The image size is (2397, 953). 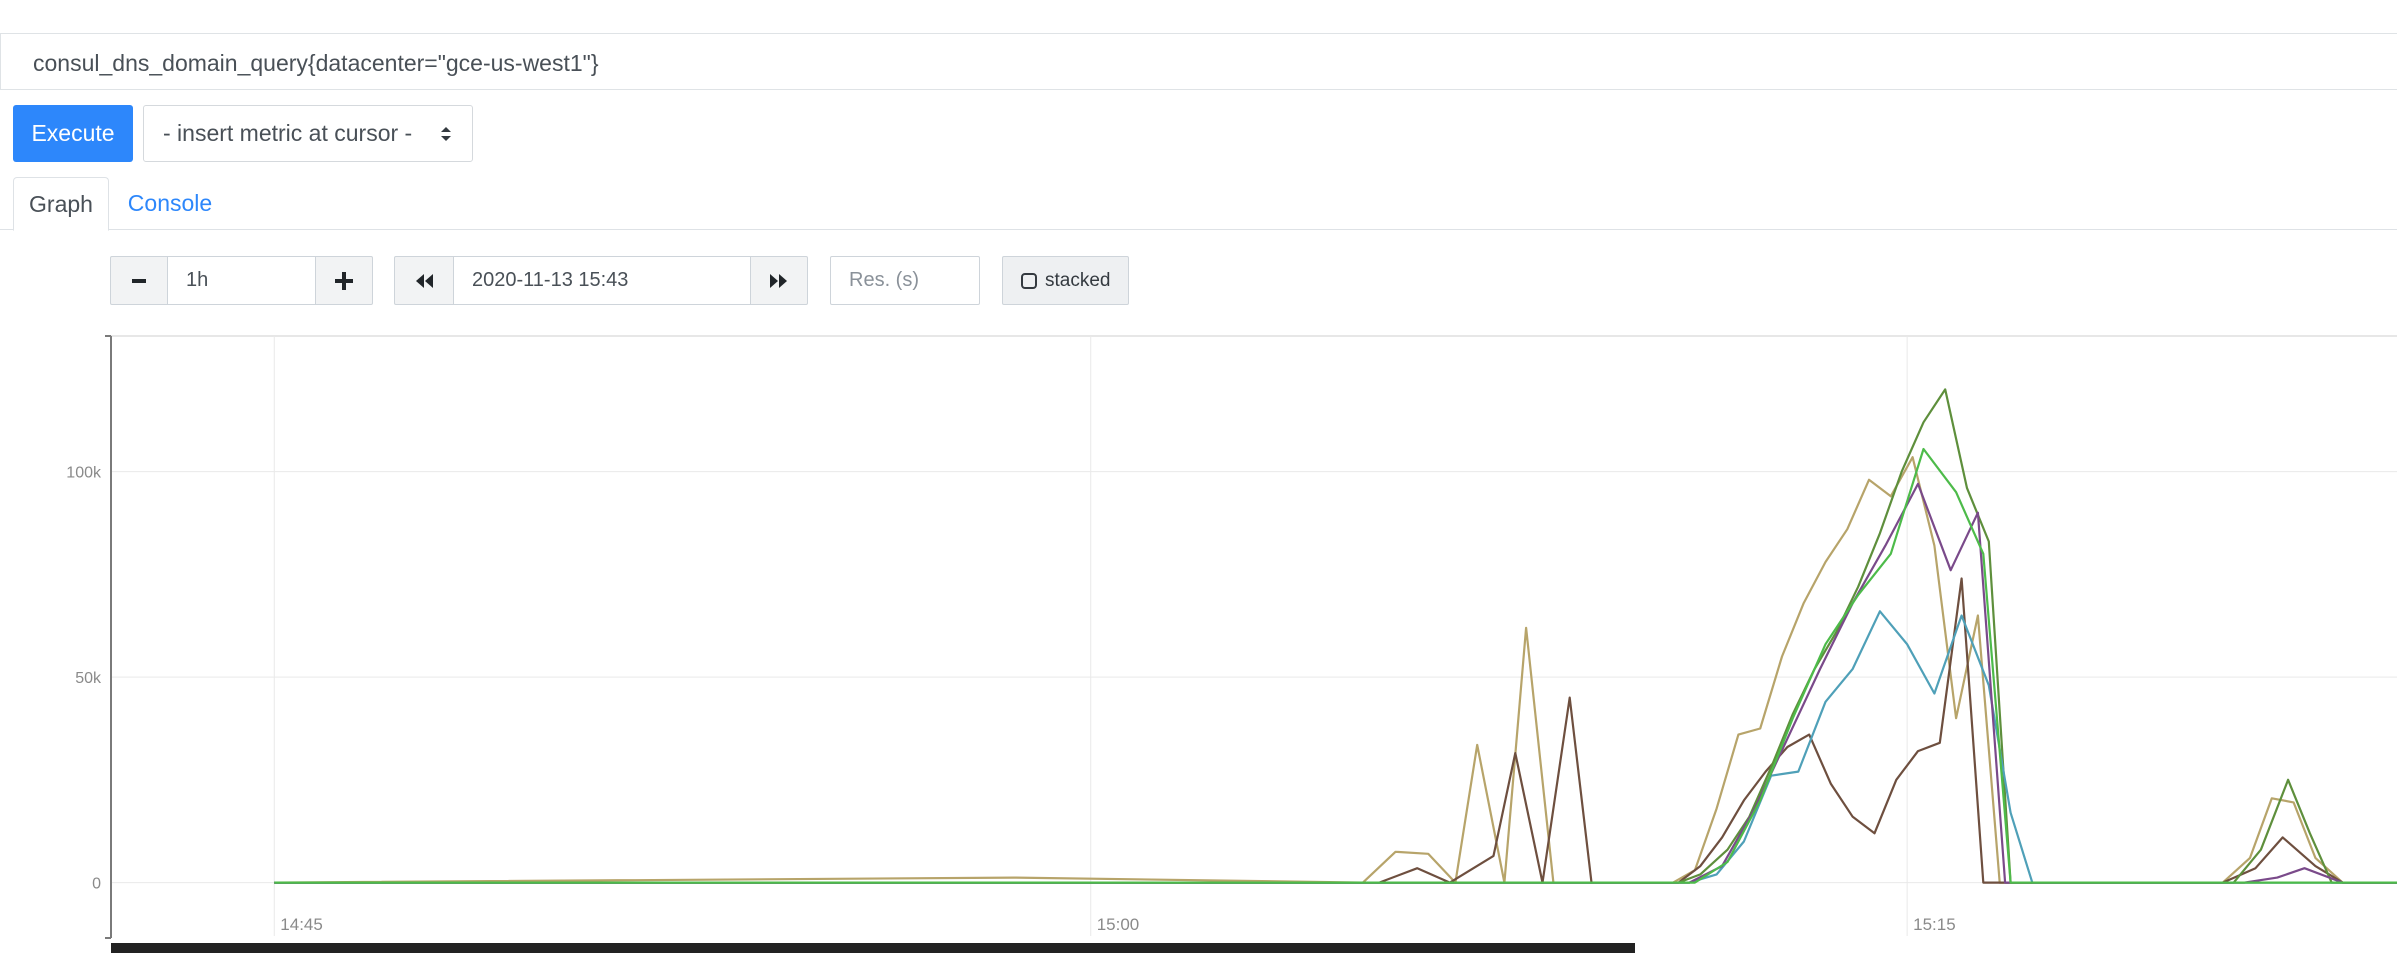 I want to click on x-tick-label: 14:45, so click(x=301, y=924).